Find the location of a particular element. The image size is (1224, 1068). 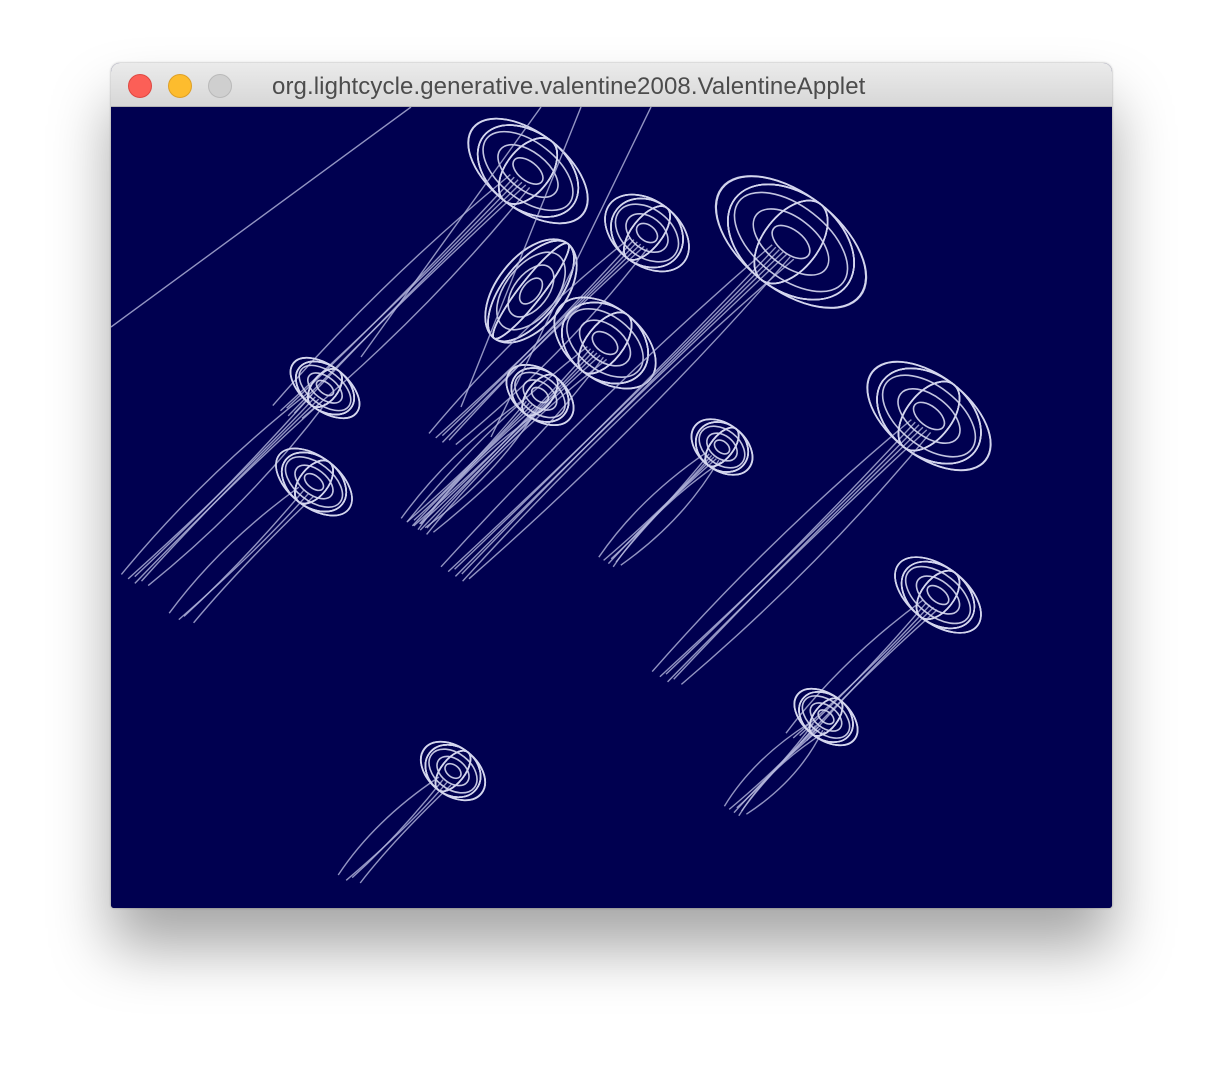

close-button is located at coordinates (140, 86).